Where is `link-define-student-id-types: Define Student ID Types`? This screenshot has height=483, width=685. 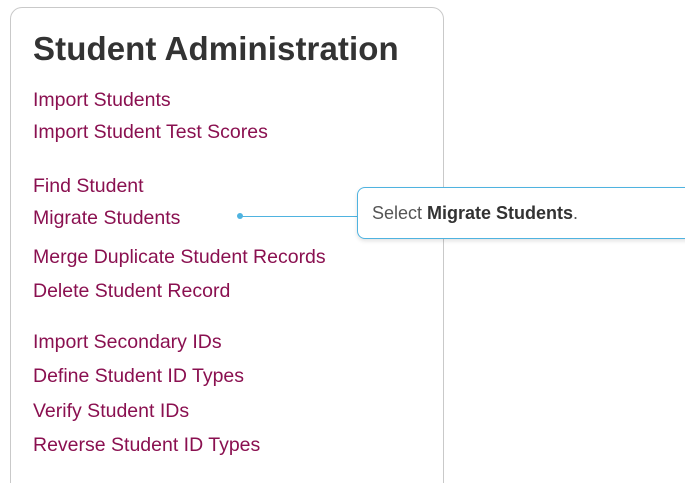 link-define-student-id-types: Define Student ID Types is located at coordinates (138, 376).